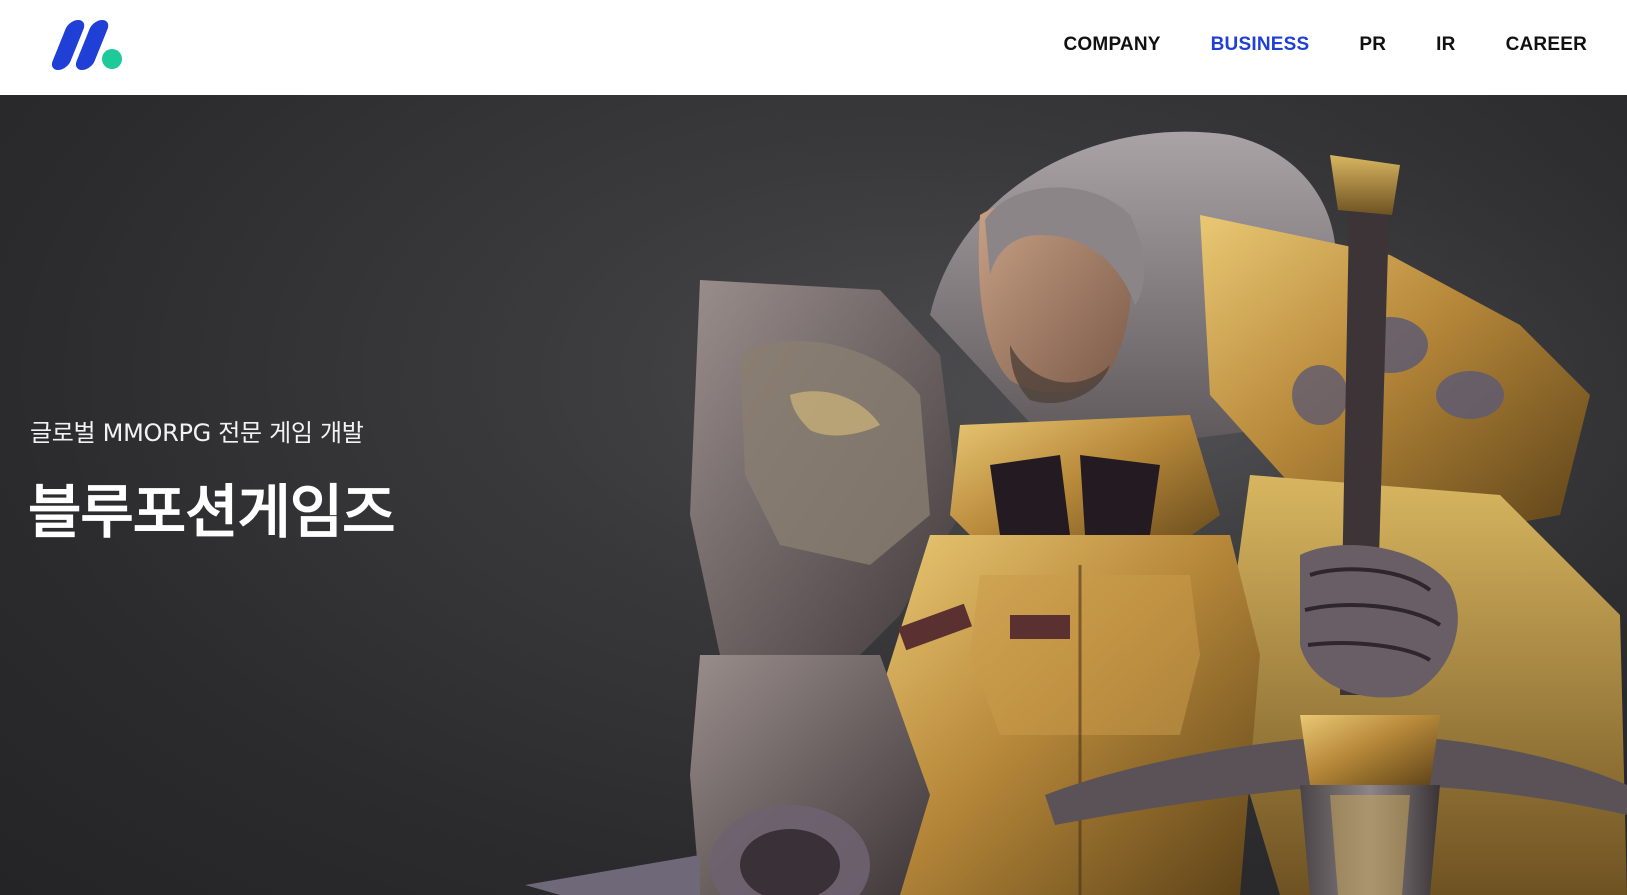 The height and width of the screenshot is (895, 1627). What do you see at coordinates (197, 433) in the screenshot?
I see `hero-subtitle: 글로벌 MMORPG 전문 게임 개발` at bounding box center [197, 433].